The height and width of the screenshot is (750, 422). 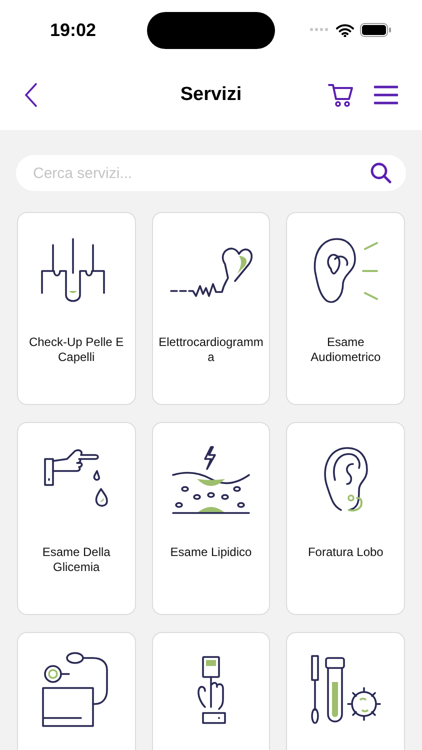 What do you see at coordinates (211, 94) in the screenshot?
I see `page-title: Servizi` at bounding box center [211, 94].